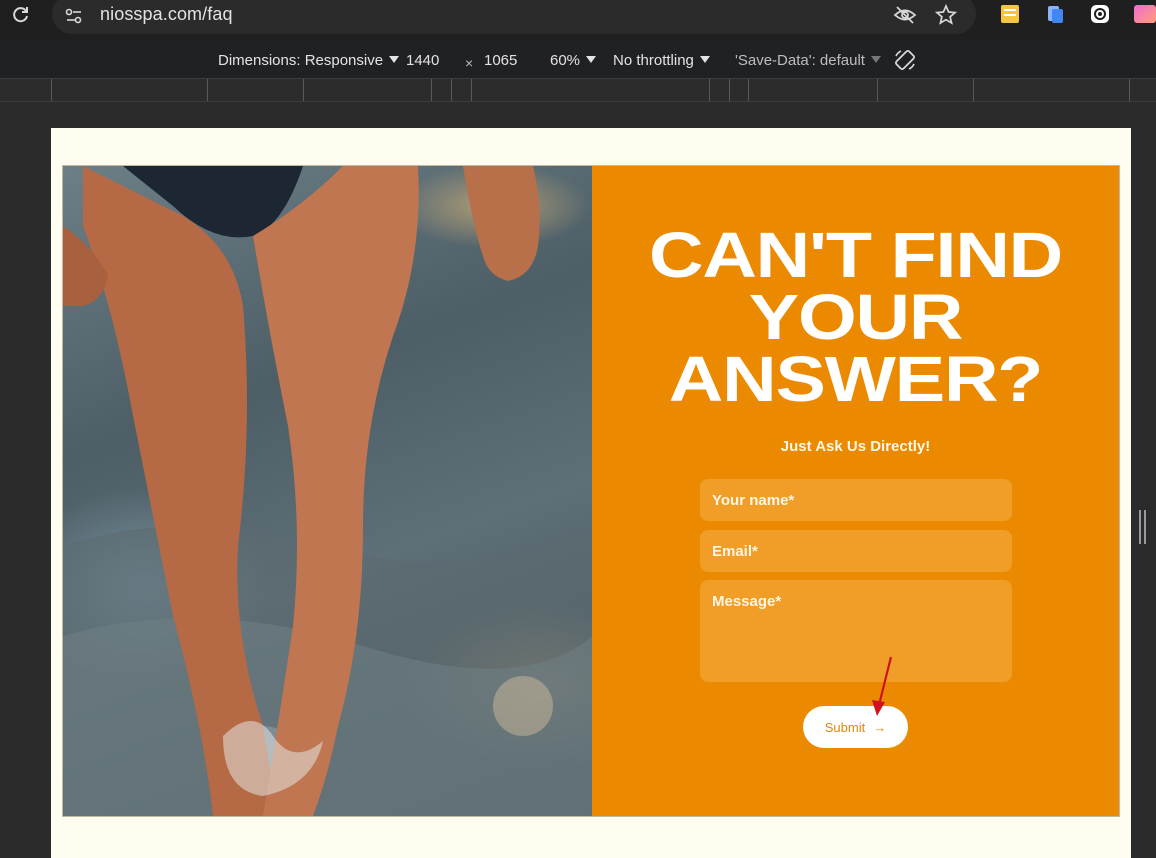  What do you see at coordinates (422, 60) in the screenshot?
I see `width-input: 1440` at bounding box center [422, 60].